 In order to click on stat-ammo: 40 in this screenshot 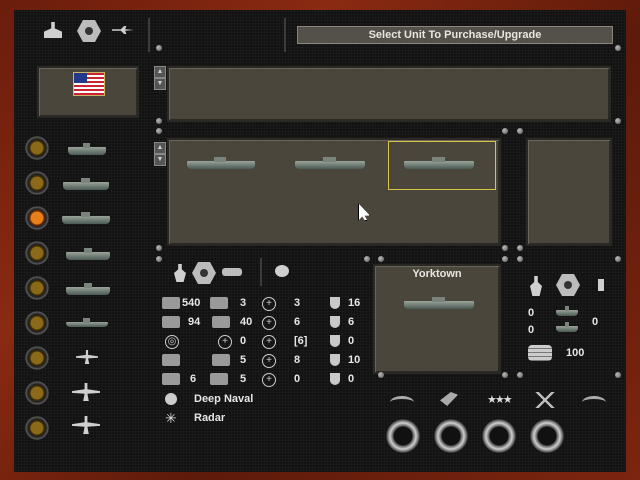, I will do `click(246, 322)`.